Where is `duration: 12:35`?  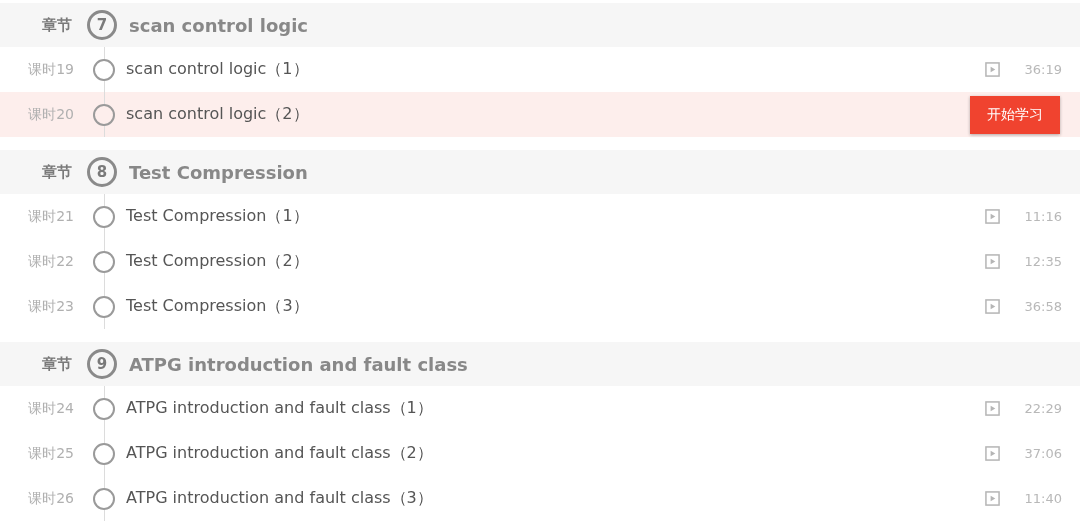
duration: 12:35 is located at coordinates (1042, 261).